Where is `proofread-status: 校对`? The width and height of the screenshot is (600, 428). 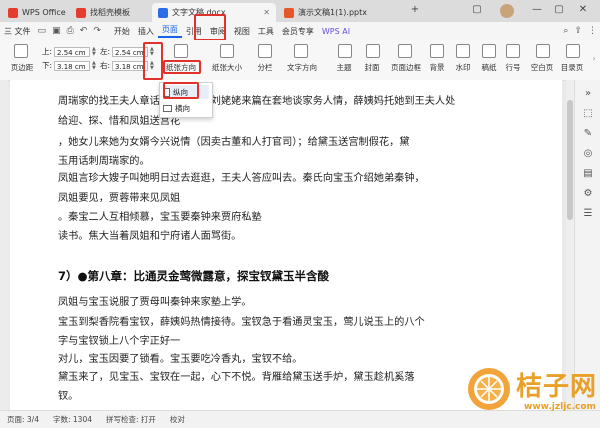
proofread-status: 校对 is located at coordinates (177, 419).